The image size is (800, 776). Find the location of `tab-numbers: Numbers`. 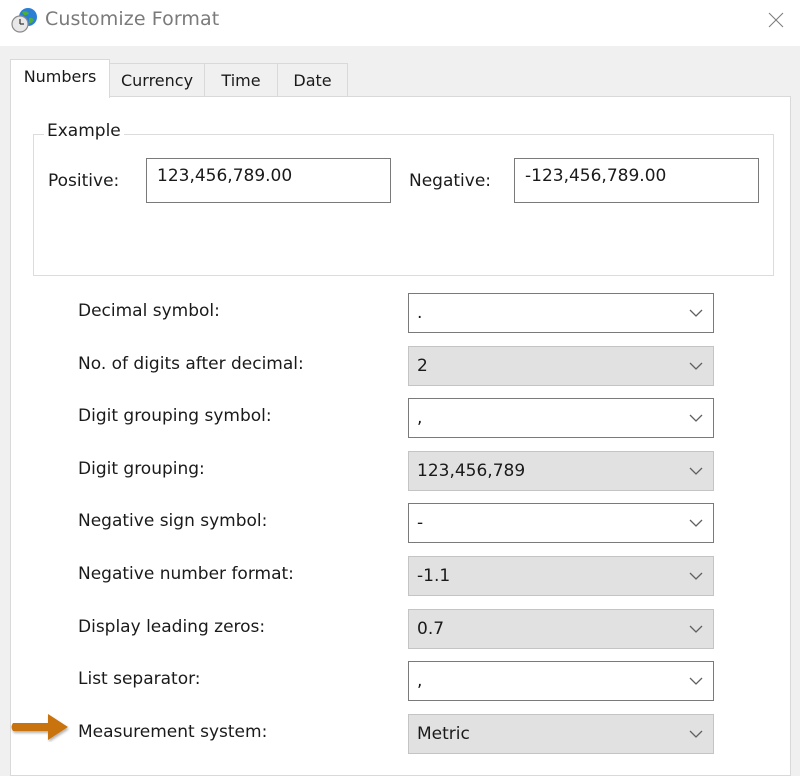

tab-numbers: Numbers is located at coordinates (60, 78).